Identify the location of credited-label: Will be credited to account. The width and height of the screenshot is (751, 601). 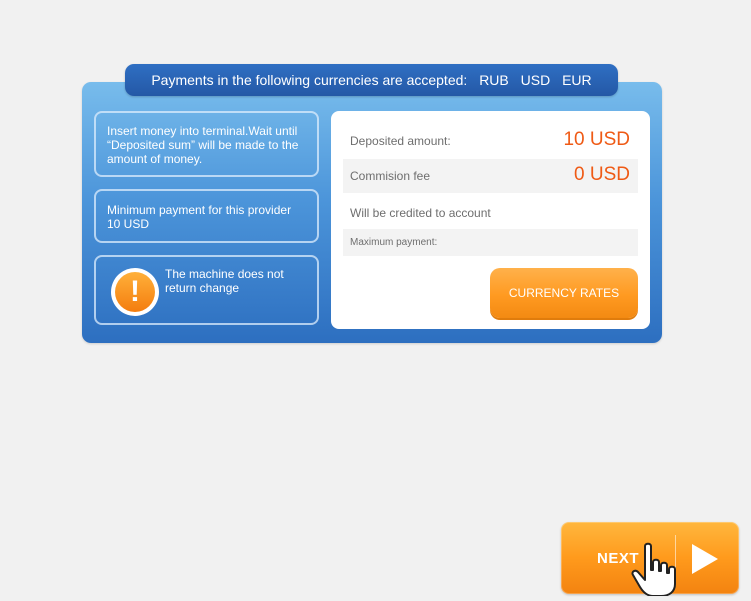
(420, 213).